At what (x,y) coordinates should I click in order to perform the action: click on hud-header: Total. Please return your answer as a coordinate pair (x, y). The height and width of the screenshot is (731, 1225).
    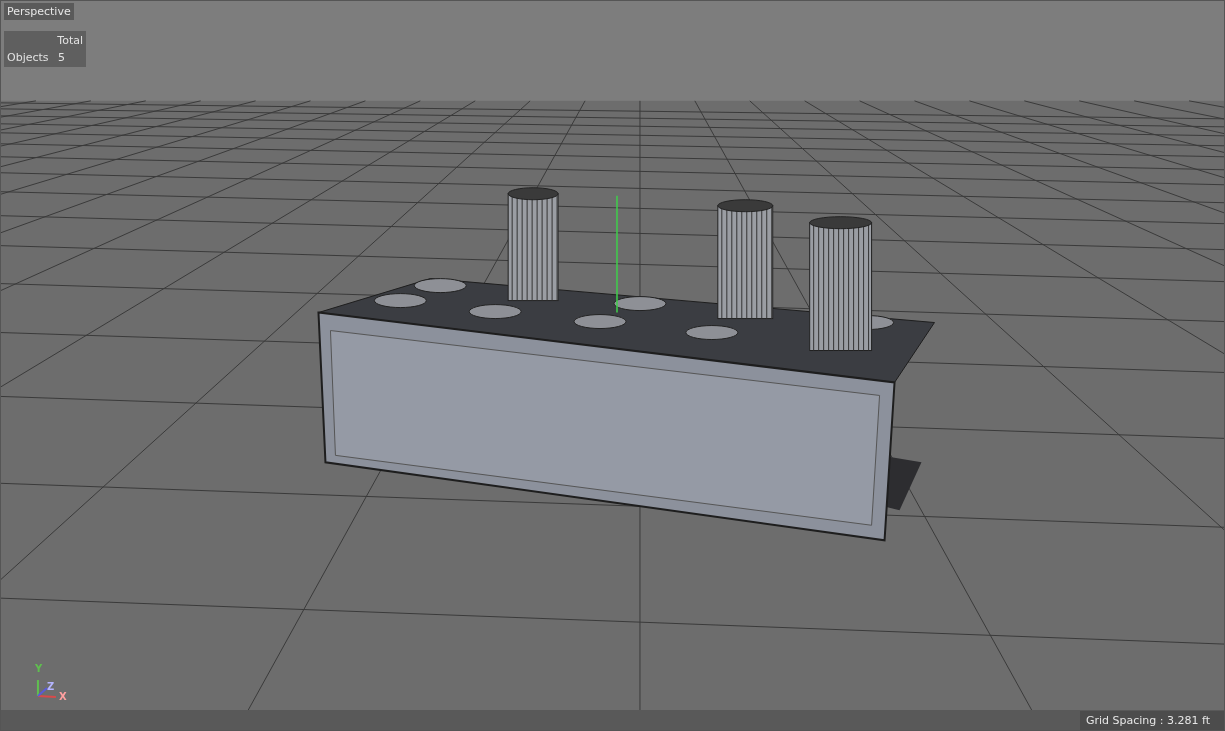
    Looking at the image, I should click on (70, 40).